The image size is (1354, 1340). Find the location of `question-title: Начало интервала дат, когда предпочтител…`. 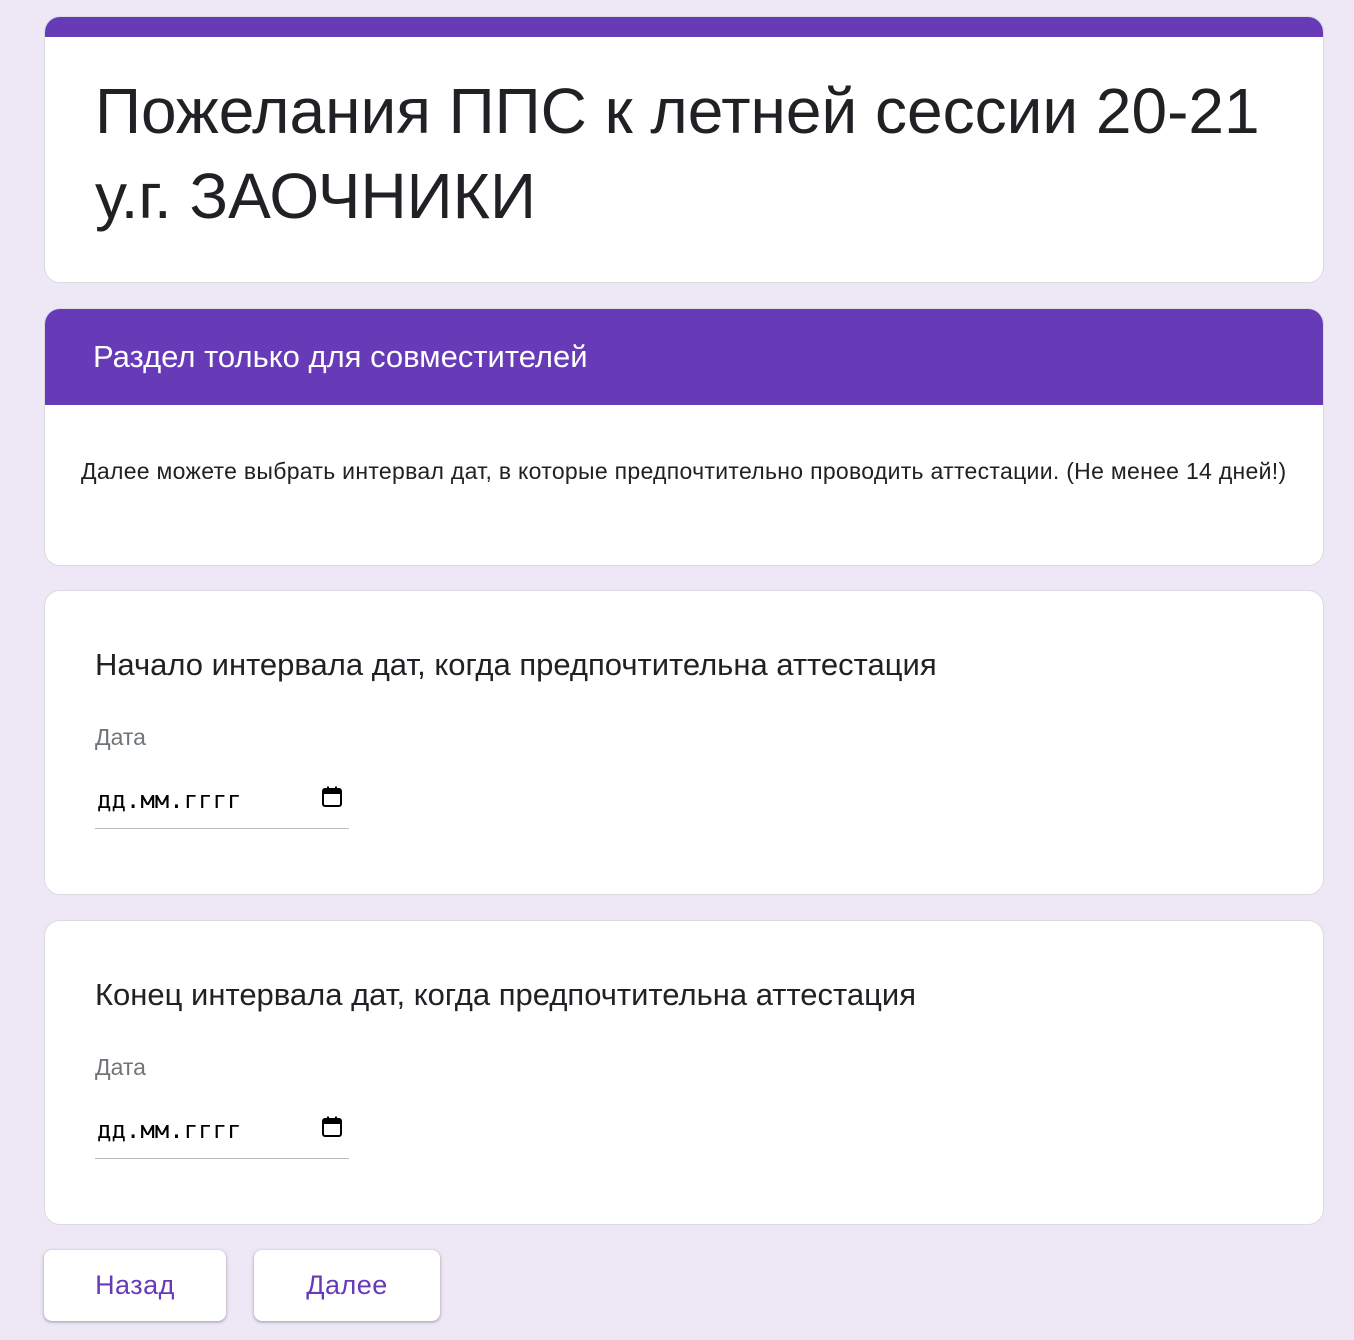

question-title: Начало интервала дат, когда предпочтител… is located at coordinates (516, 664).